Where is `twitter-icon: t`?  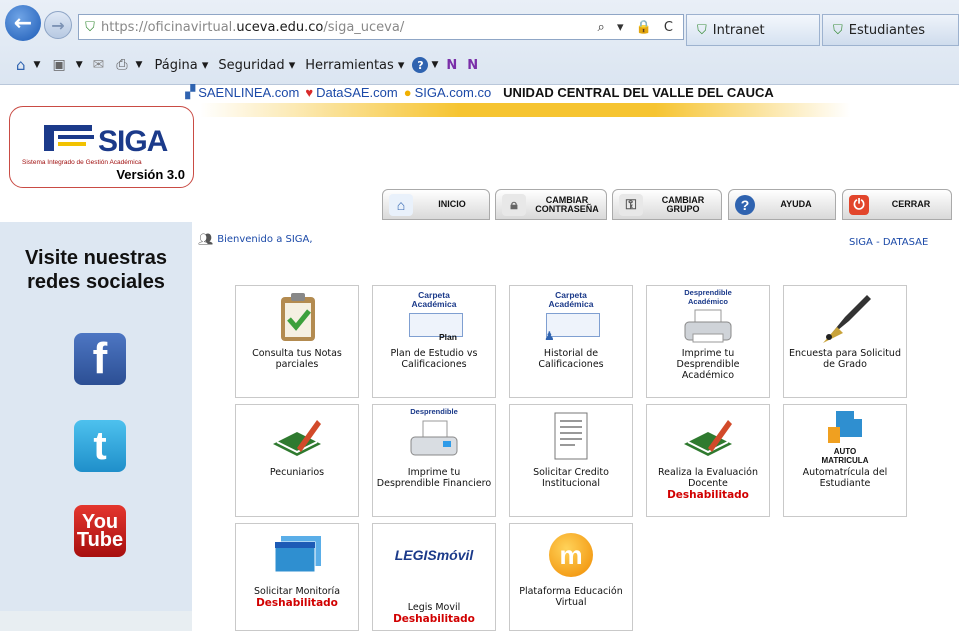
twitter-icon: t is located at coordinates (100, 446).